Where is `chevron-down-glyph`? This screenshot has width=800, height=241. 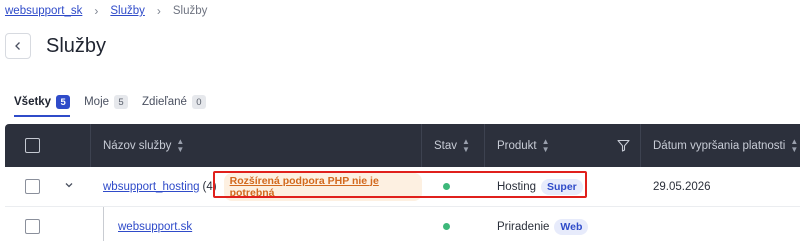 chevron-down-glyph is located at coordinates (69, 185).